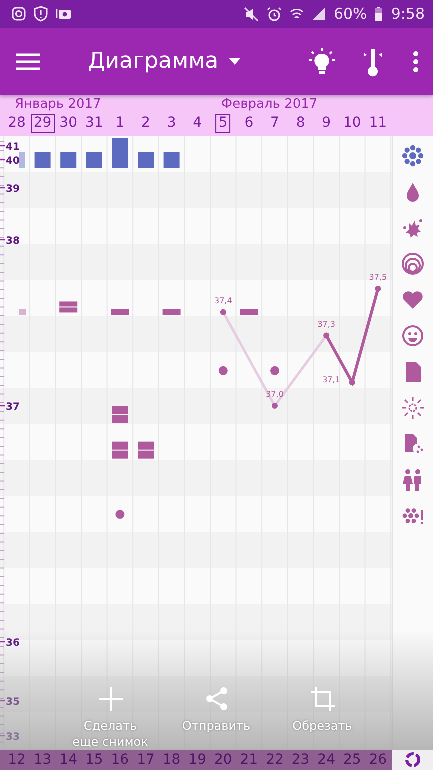 This screenshot has height=770, width=433. Describe the element at coordinates (352, 123) in the screenshot. I see `day-label: 10` at that location.